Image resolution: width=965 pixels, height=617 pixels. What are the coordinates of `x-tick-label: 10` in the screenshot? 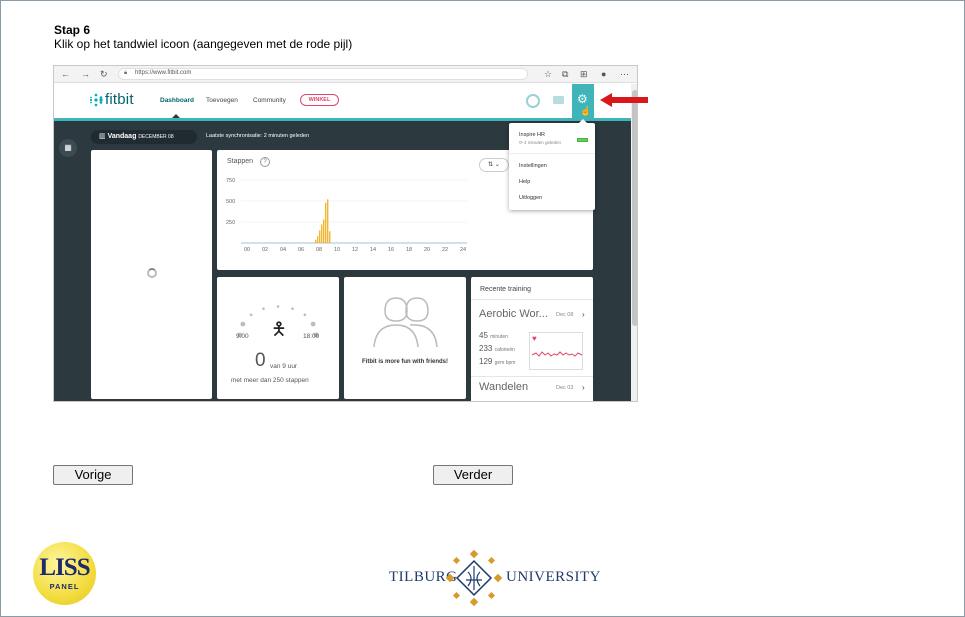 It's located at (337, 250).